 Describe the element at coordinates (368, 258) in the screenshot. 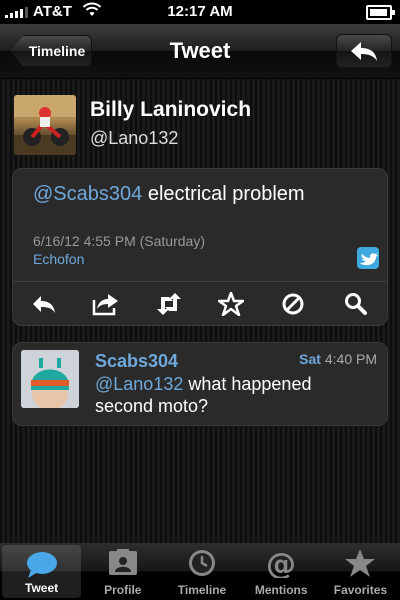

I see `twitter-bird-icon` at that location.